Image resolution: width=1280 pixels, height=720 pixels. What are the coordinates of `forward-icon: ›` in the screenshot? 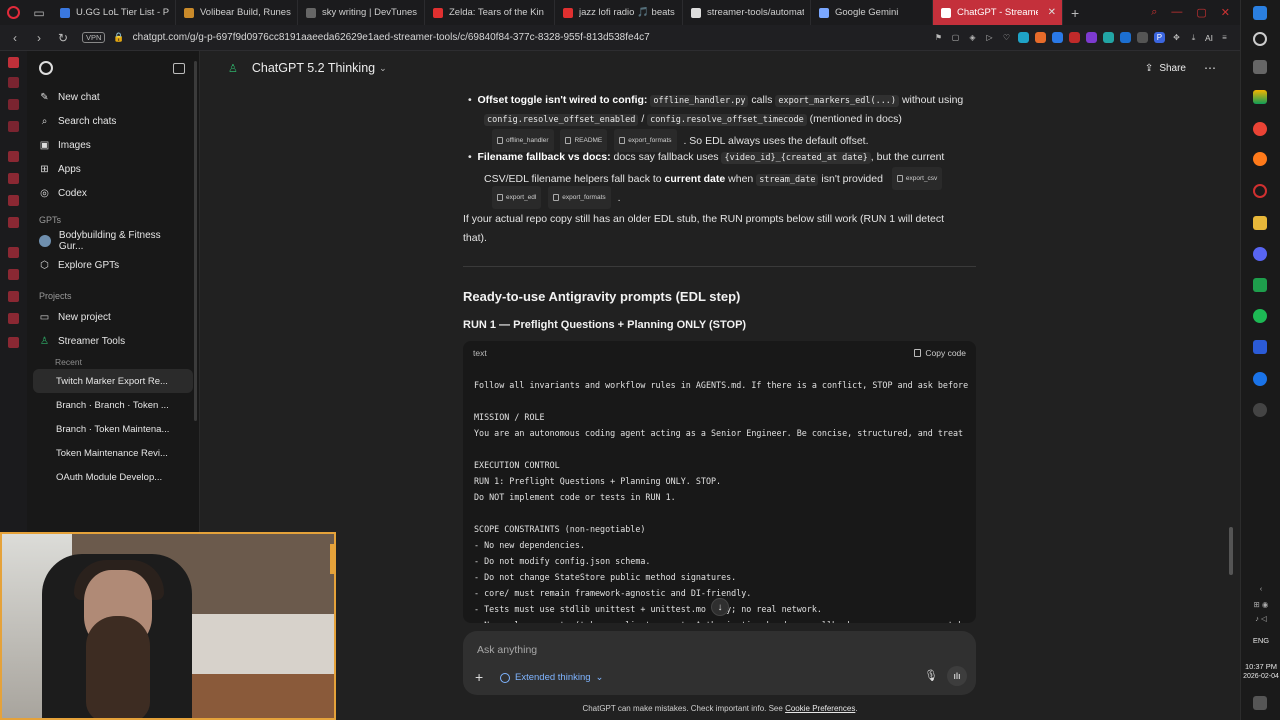 It's located at (39, 38).